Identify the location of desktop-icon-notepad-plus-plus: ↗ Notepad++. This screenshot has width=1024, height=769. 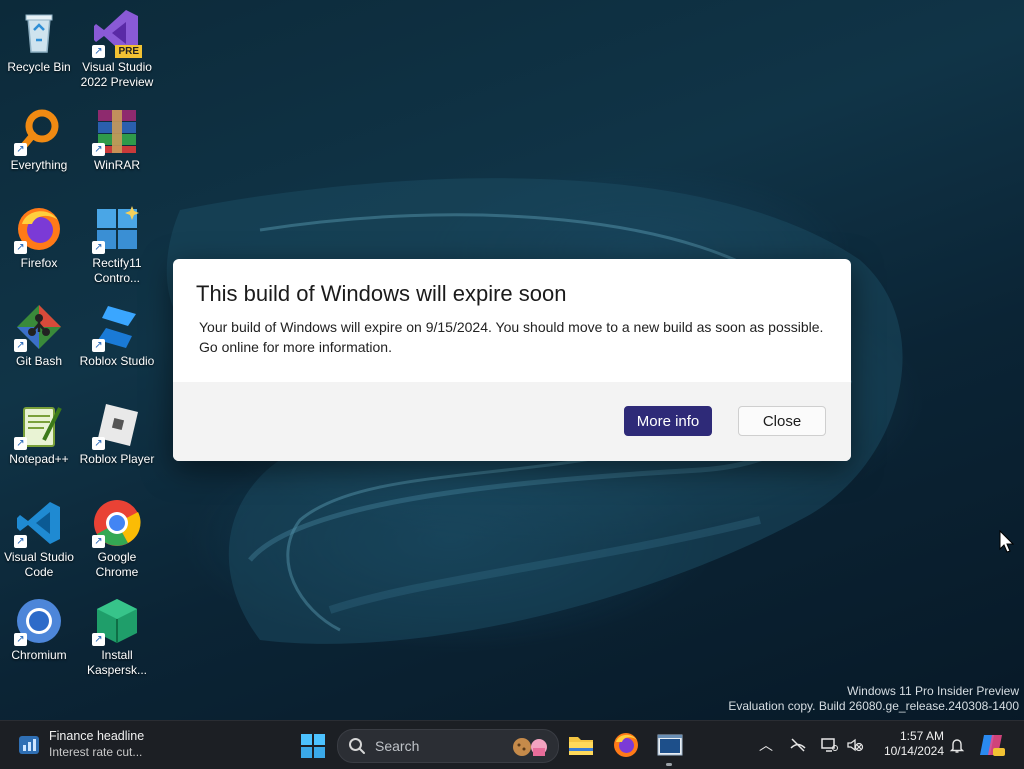
(39, 433).